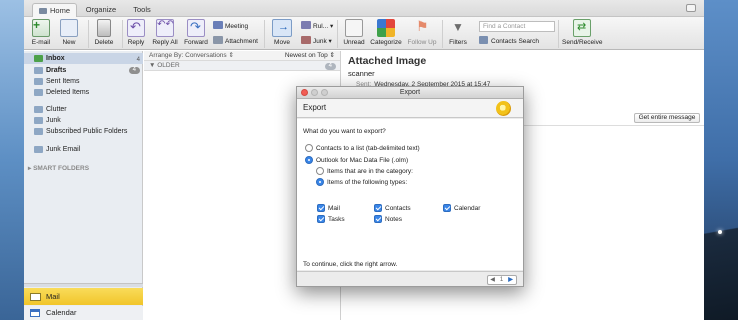 The image size is (738, 320). What do you see at coordinates (59, 10) in the screenshot?
I see `tab-home-label: Home` at bounding box center [59, 10].